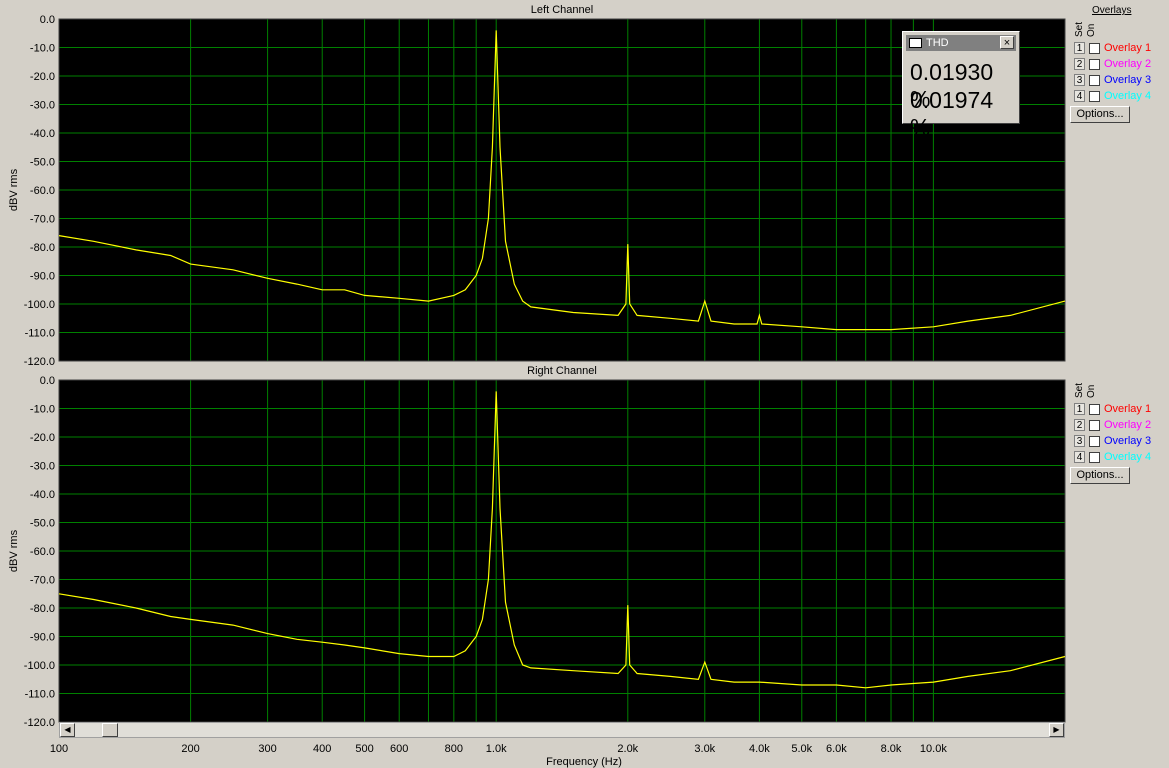 The height and width of the screenshot is (768, 1169). I want to click on st-icon: S T, so click(1031, 32).